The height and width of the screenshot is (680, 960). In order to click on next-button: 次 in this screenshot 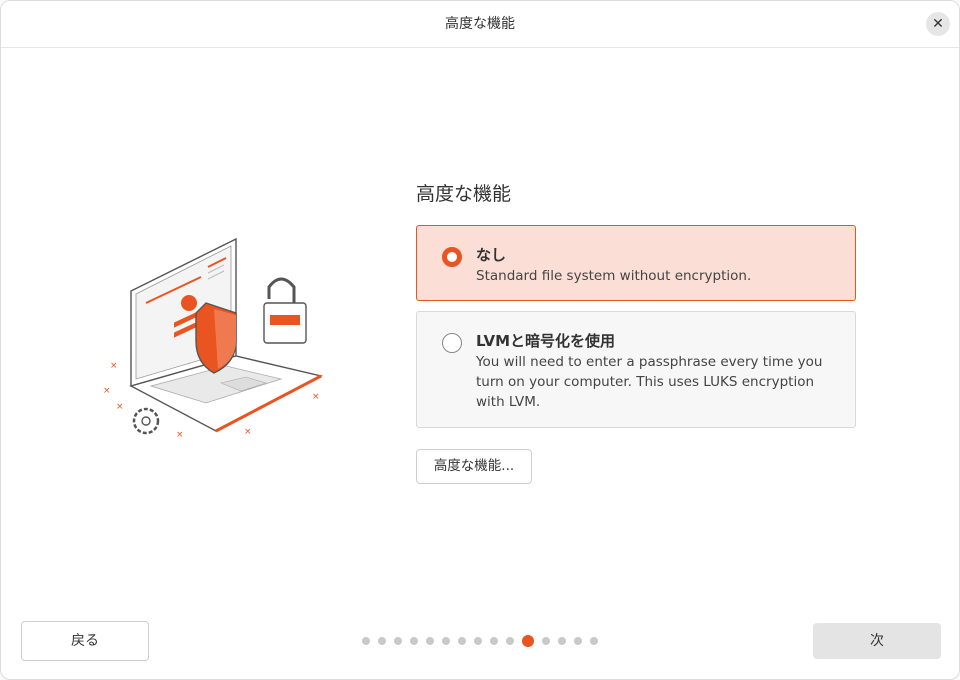, I will do `click(877, 641)`.